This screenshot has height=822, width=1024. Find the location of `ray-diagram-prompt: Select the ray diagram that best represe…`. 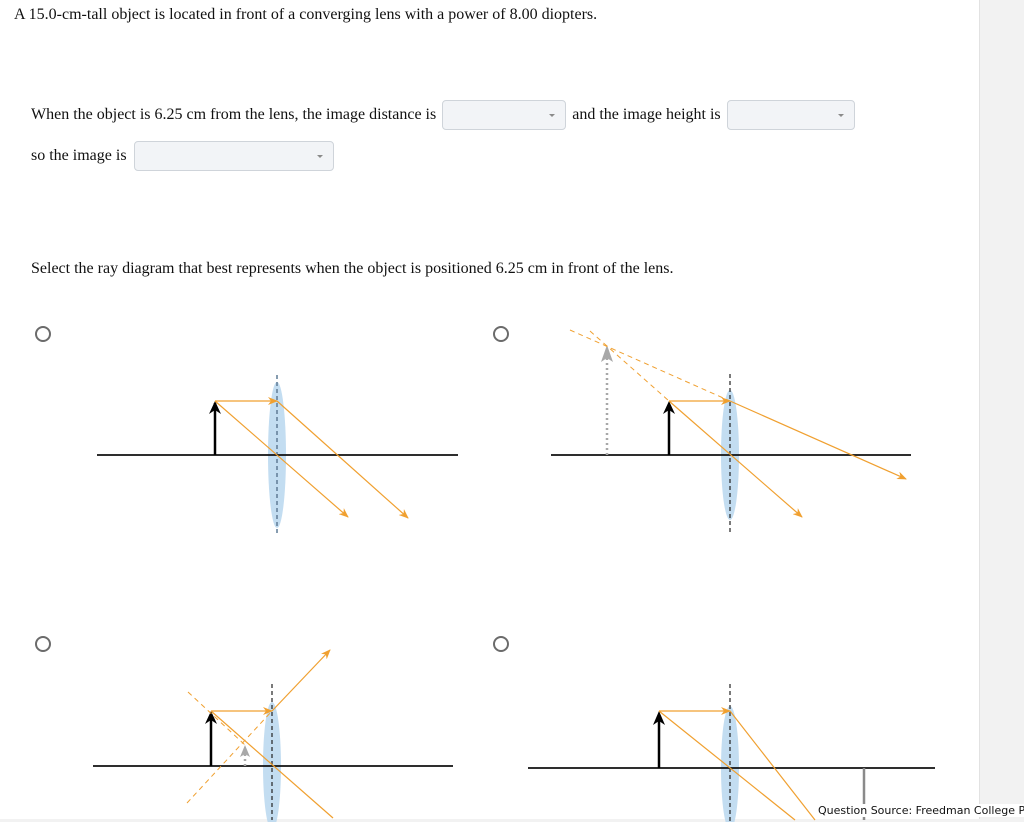

ray-diagram-prompt: Select the ray diagram that best represe… is located at coordinates (352, 268).